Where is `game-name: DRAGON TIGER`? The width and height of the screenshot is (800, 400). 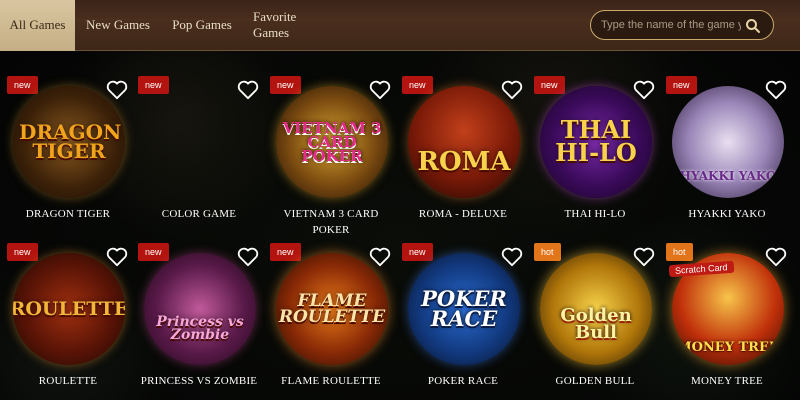 game-name: DRAGON TIGER is located at coordinates (68, 214).